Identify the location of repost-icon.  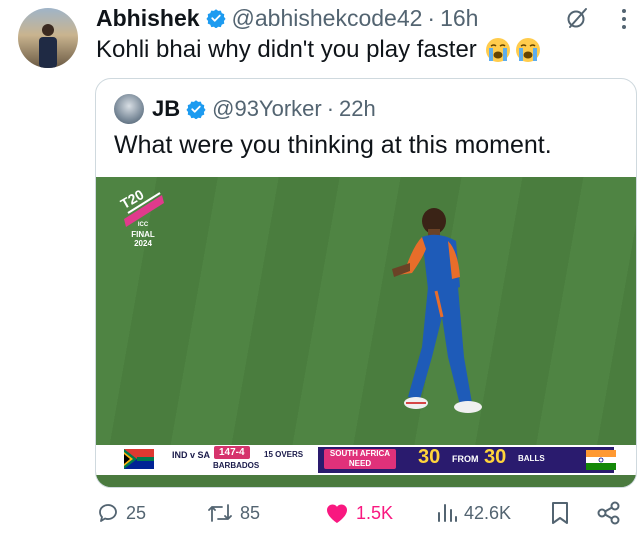
(220, 513).